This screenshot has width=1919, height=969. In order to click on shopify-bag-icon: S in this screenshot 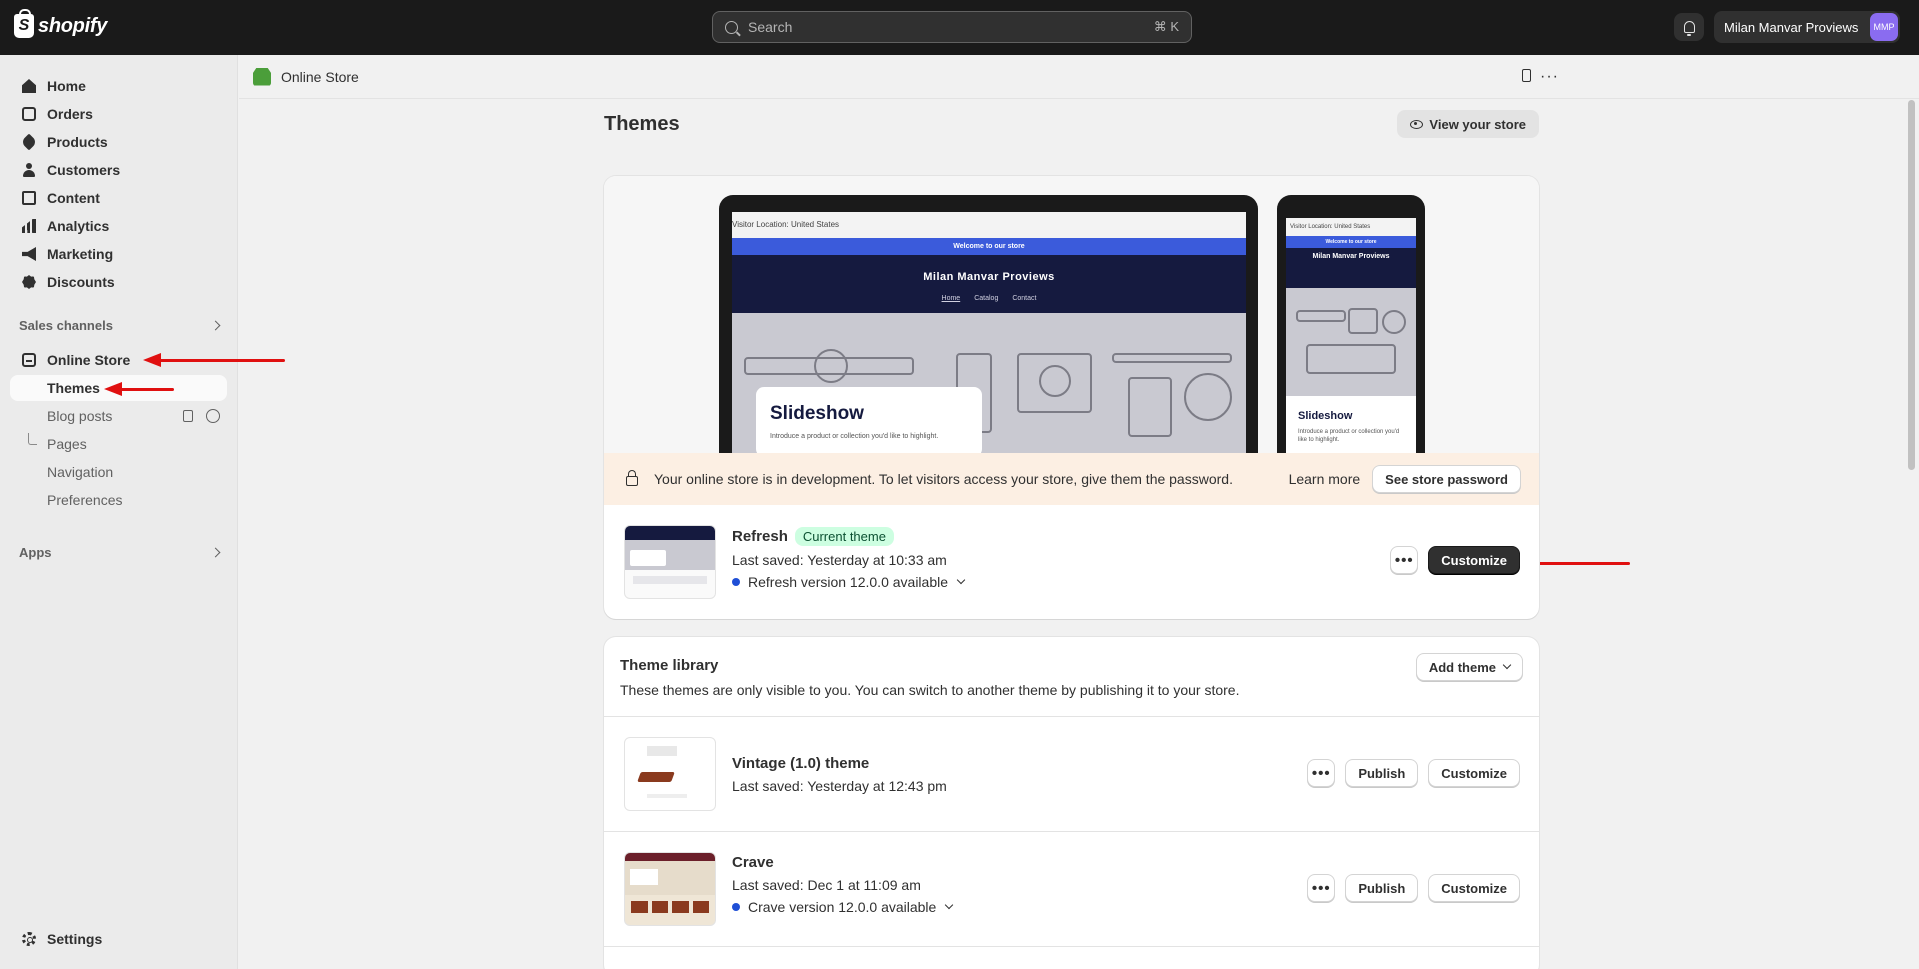, I will do `click(24, 23)`.